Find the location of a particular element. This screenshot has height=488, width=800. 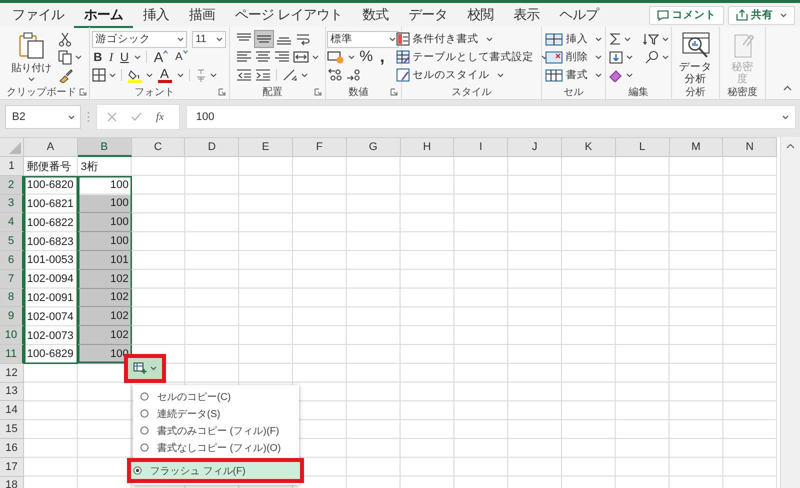

column-header: K is located at coordinates (589, 147).